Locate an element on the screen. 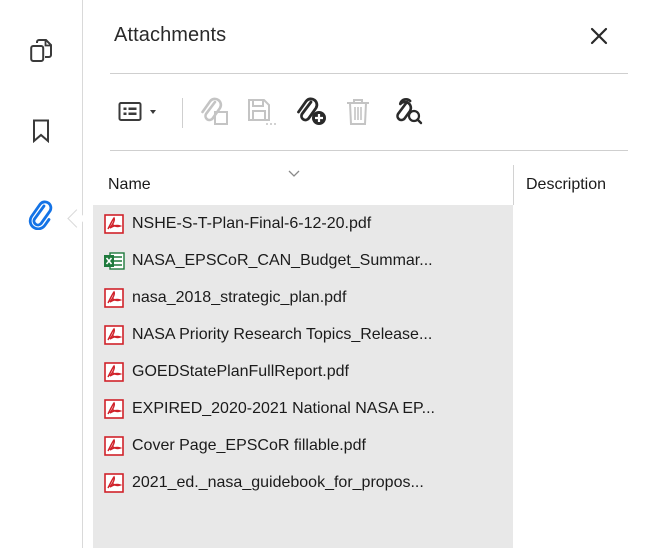 The image size is (648, 548). delete-icon is located at coordinates (358, 112).